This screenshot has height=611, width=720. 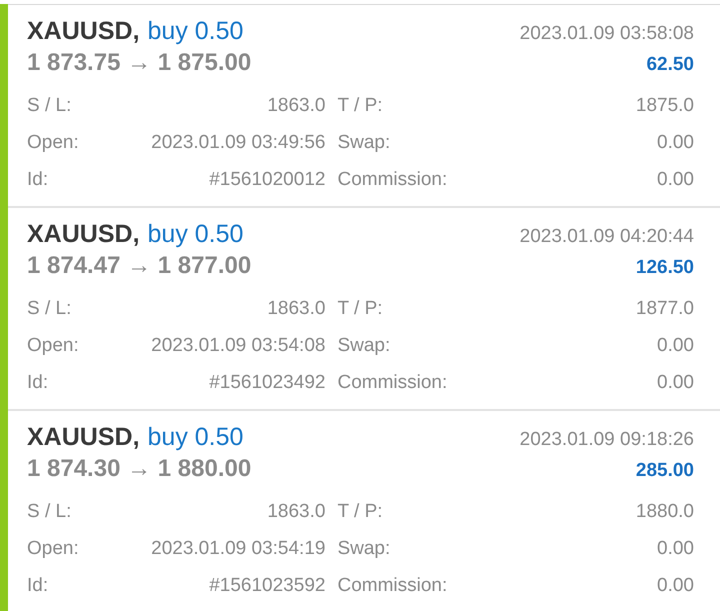 What do you see at coordinates (238, 143) in the screenshot?
I see `detail-value: 2023.01.09 03:49:56` at bounding box center [238, 143].